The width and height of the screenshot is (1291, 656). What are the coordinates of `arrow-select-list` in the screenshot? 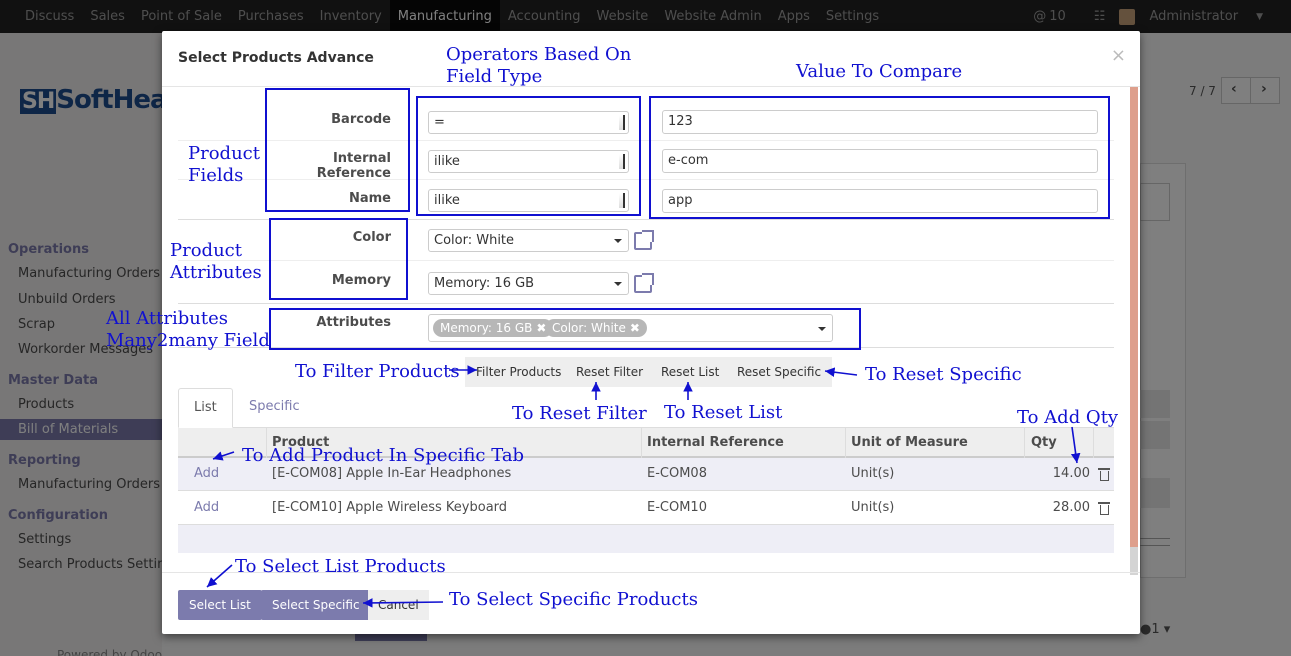 It's located at (219, 576).